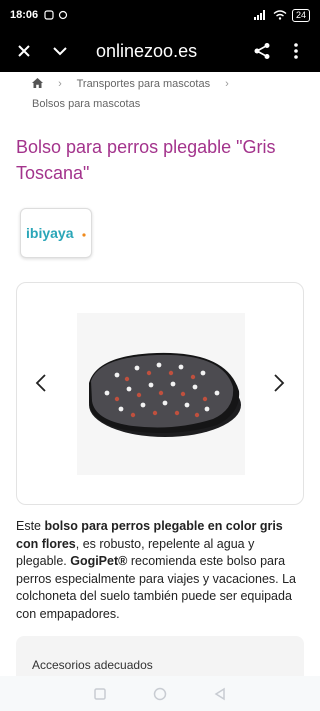 The height and width of the screenshot is (711, 320). I want to click on chevron-down-icon, so click(60, 51).